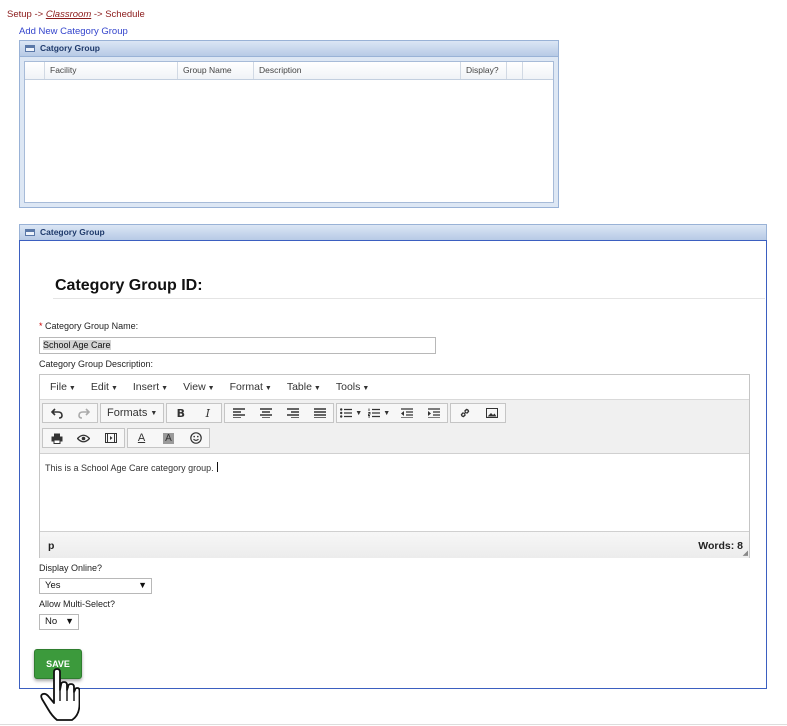  I want to click on page-bottom-divider, so click(393, 724).